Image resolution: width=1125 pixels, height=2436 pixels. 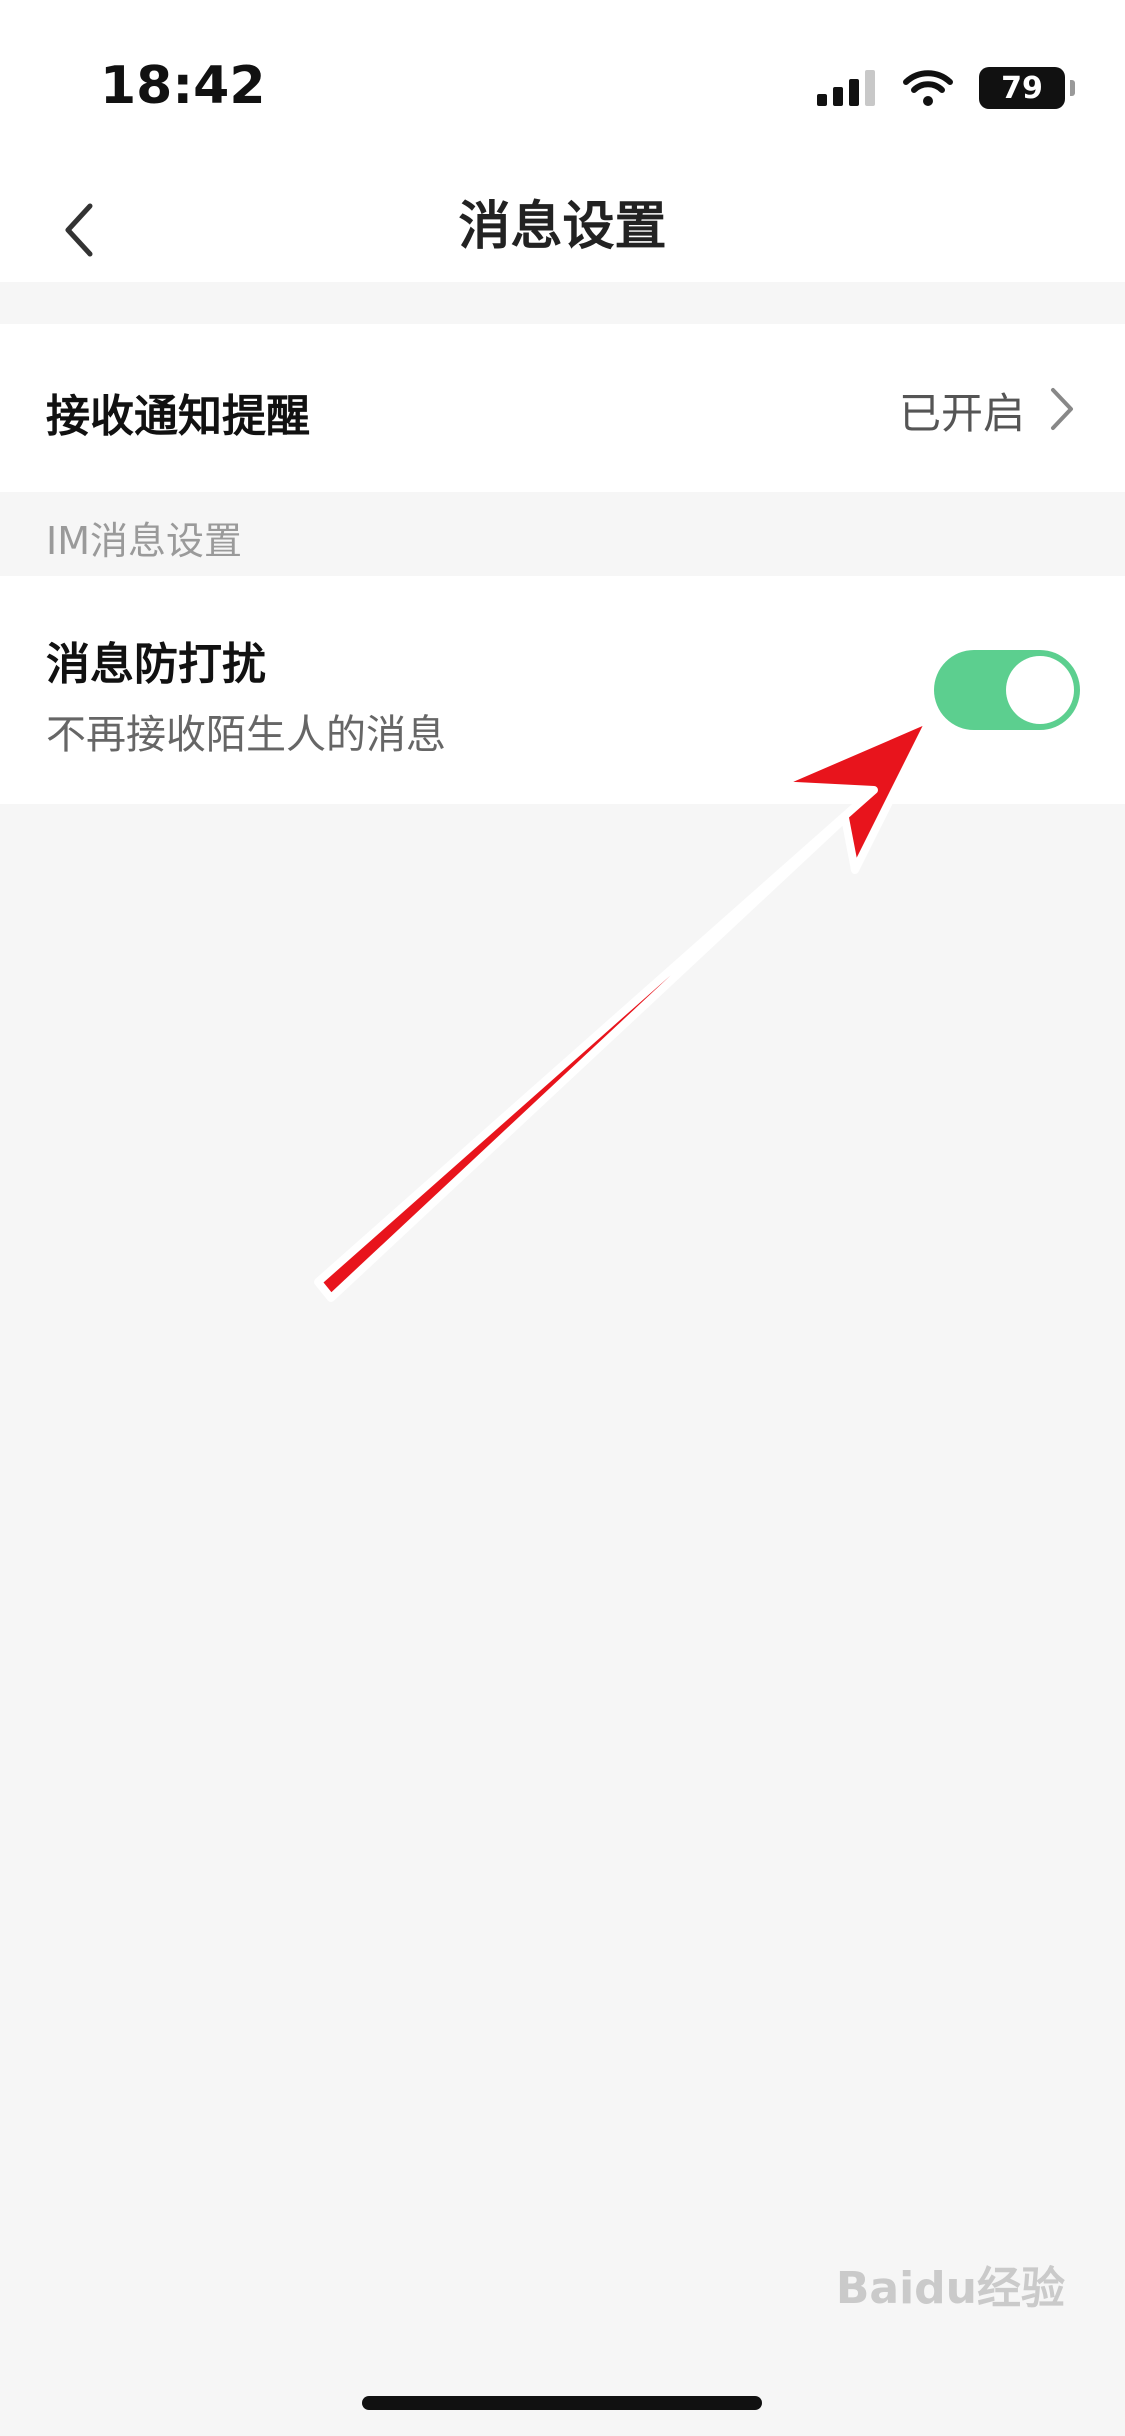 I want to click on status-bar: 18:42 79, so click(x=562, y=90).